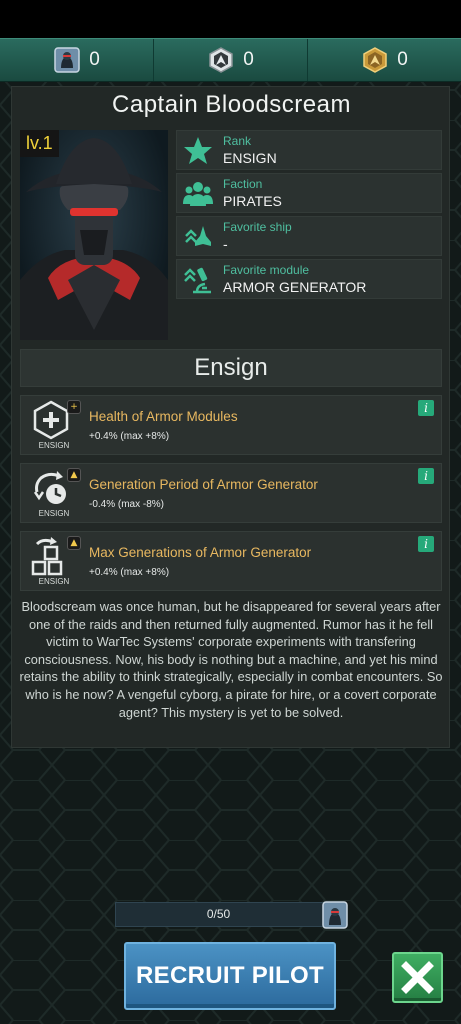 This screenshot has height=1024, width=461. Describe the element at coordinates (218, 914) in the screenshot. I see `progress-text: 0/50` at that location.